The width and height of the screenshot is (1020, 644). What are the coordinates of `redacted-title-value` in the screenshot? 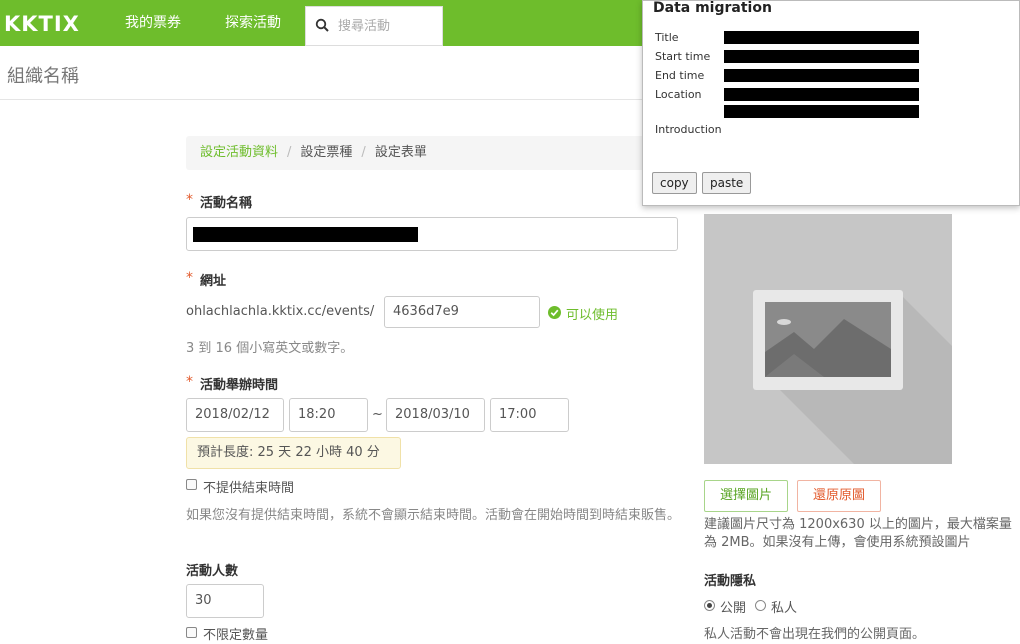 It's located at (821, 37).